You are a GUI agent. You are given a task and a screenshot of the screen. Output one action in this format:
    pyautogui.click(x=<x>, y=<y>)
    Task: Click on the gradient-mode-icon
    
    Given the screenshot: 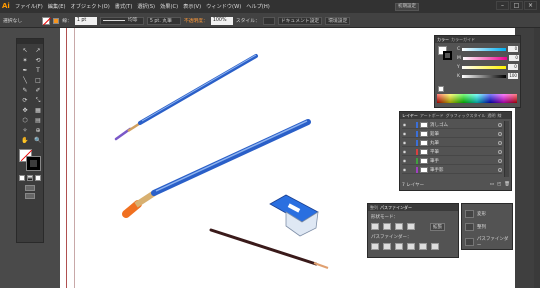 What is the action you would take?
    pyautogui.click(x=30, y=178)
    